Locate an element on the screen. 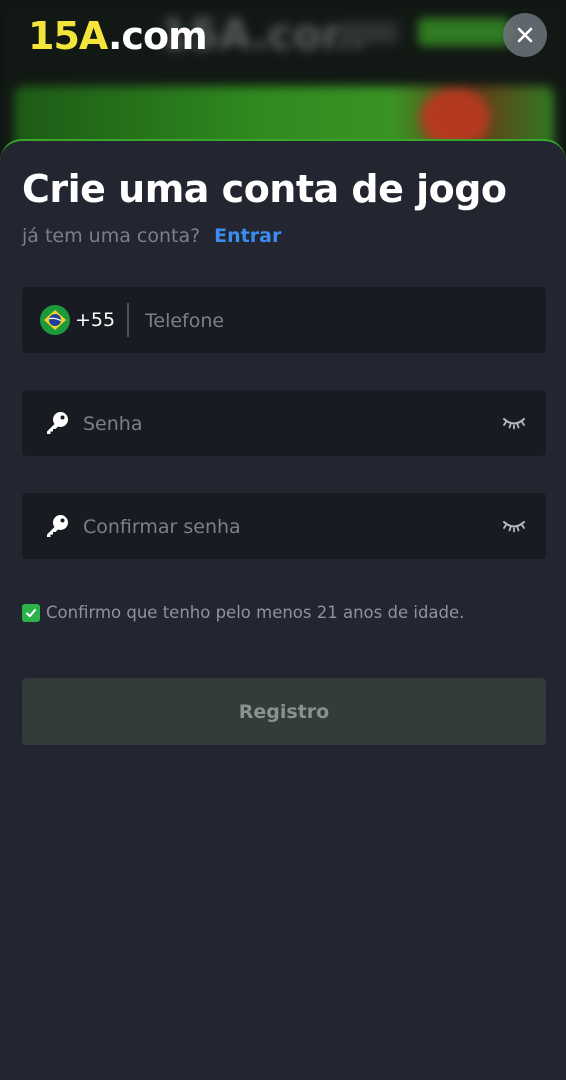 This screenshot has height=1080, width=566. brand-logo: 15A.com is located at coordinates (118, 36).